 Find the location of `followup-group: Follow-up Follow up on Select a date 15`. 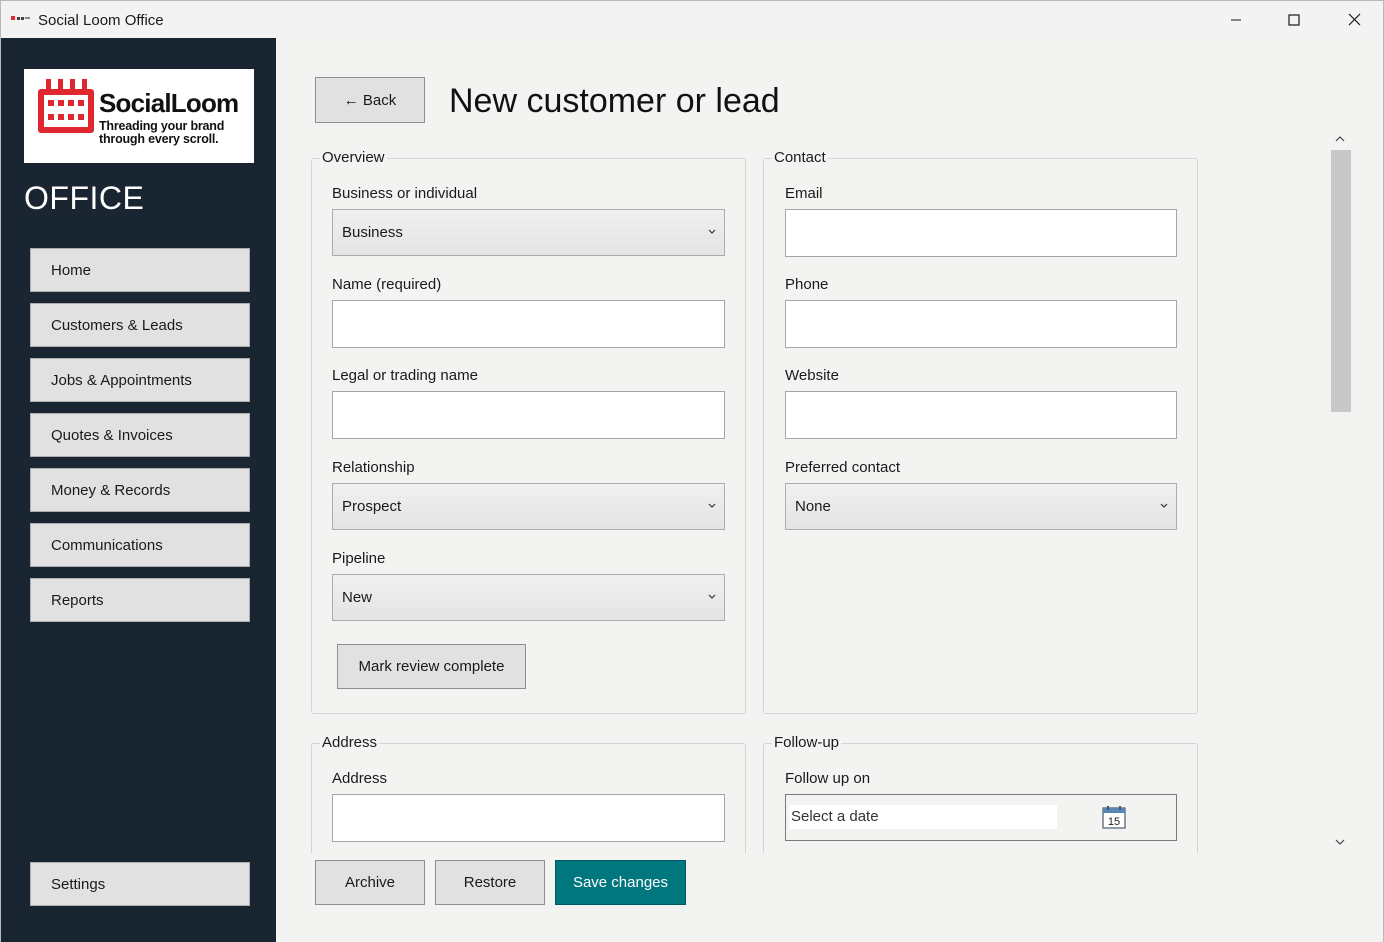

followup-group: Follow-up Follow up on Select a date 15 is located at coordinates (980, 793).